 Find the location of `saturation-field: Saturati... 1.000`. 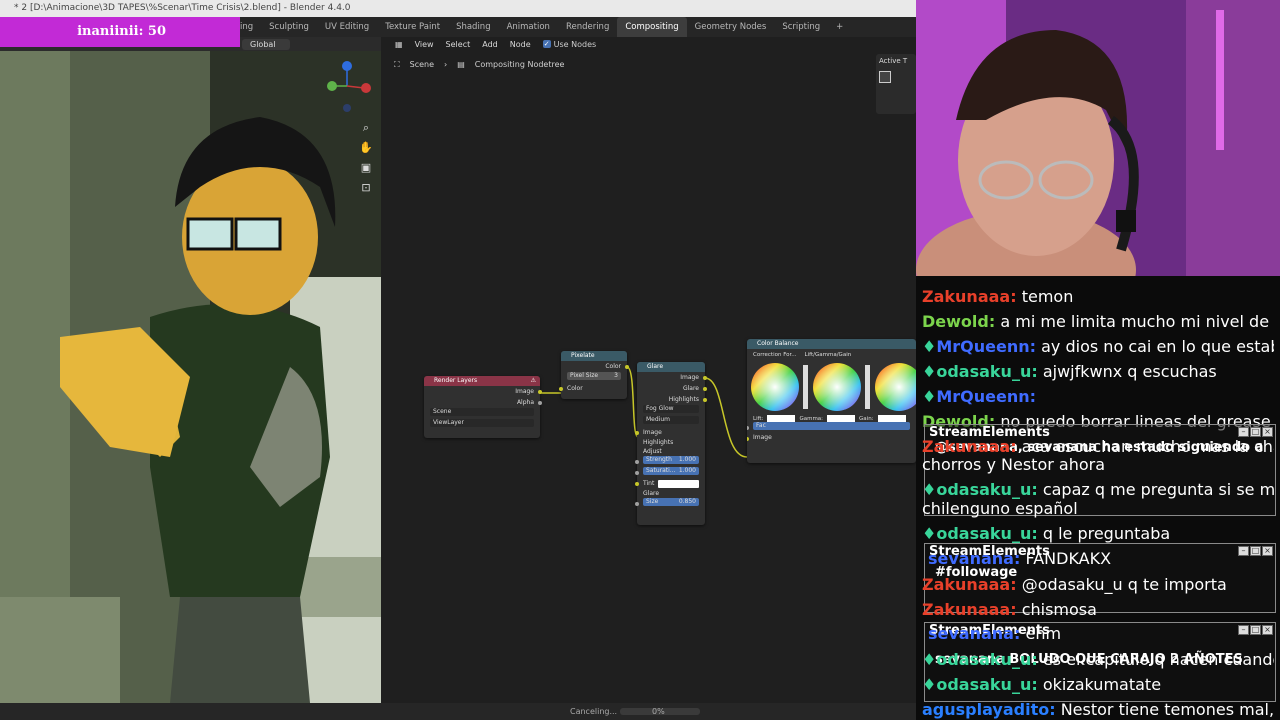

saturation-field: Saturati... 1.000 is located at coordinates (670, 472).